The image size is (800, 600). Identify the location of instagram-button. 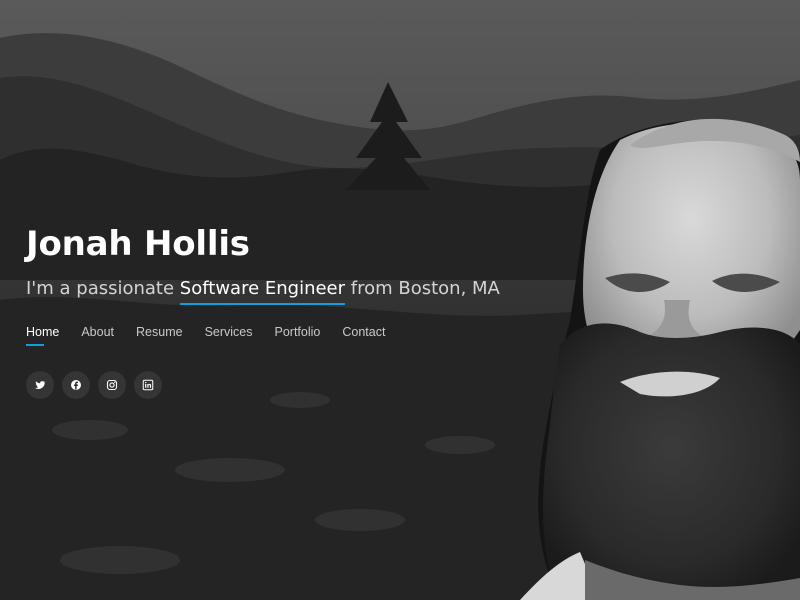
(112, 385).